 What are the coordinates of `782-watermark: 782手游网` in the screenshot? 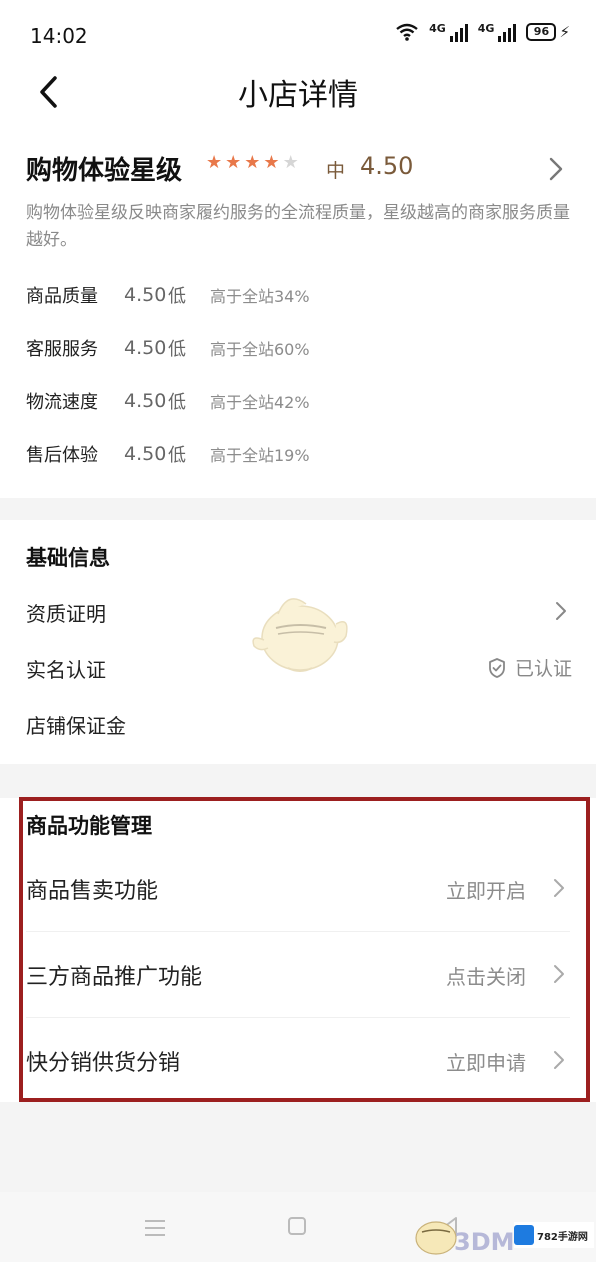 It's located at (554, 1235).